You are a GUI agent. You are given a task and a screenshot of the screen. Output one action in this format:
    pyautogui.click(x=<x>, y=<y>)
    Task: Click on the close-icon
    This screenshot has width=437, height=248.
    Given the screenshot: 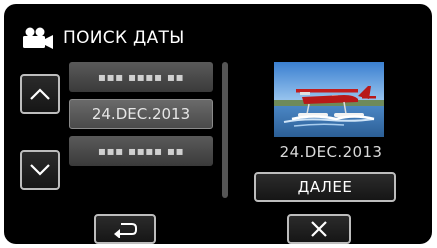 What is the action you would take?
    pyautogui.click(x=319, y=229)
    